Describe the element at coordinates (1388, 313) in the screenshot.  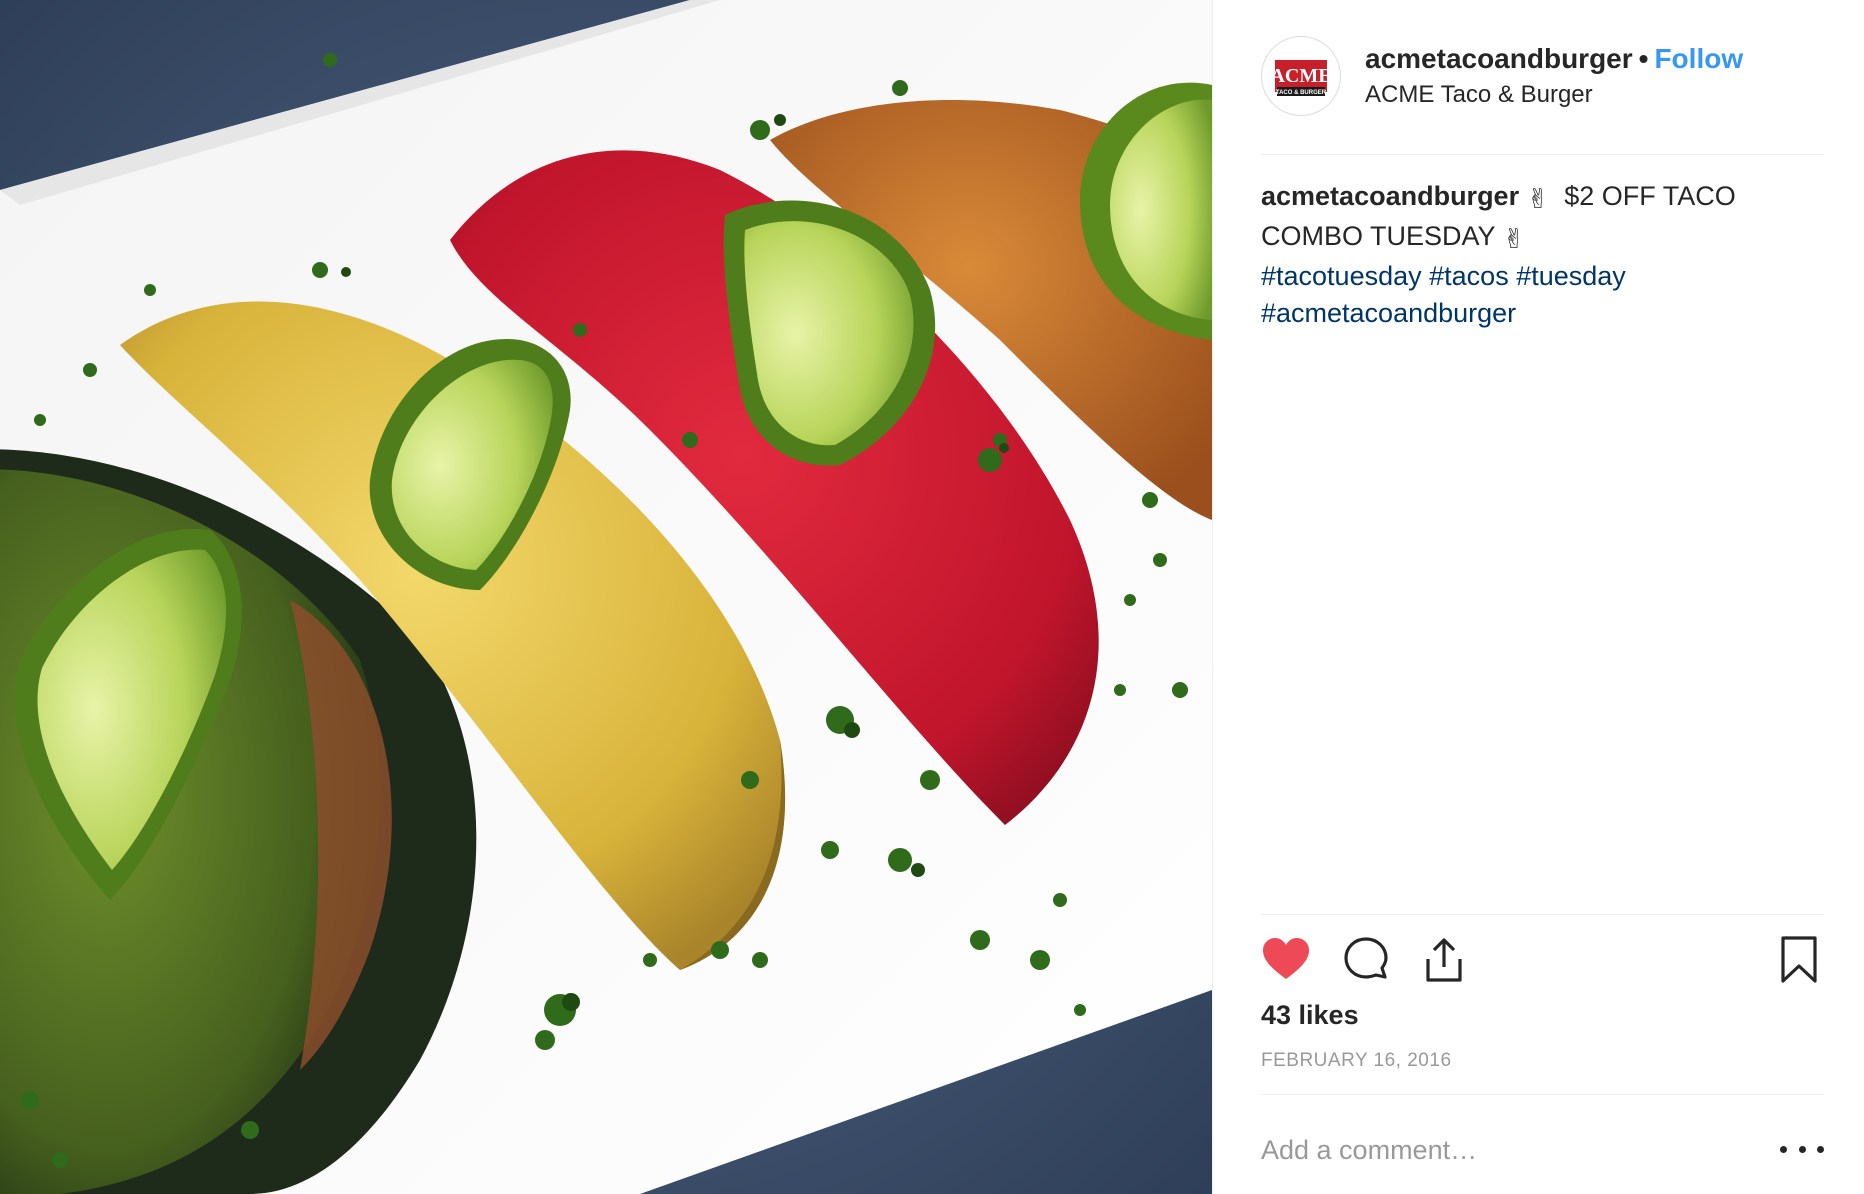
I see `hashtag-link: #acmetacoandburger` at that location.